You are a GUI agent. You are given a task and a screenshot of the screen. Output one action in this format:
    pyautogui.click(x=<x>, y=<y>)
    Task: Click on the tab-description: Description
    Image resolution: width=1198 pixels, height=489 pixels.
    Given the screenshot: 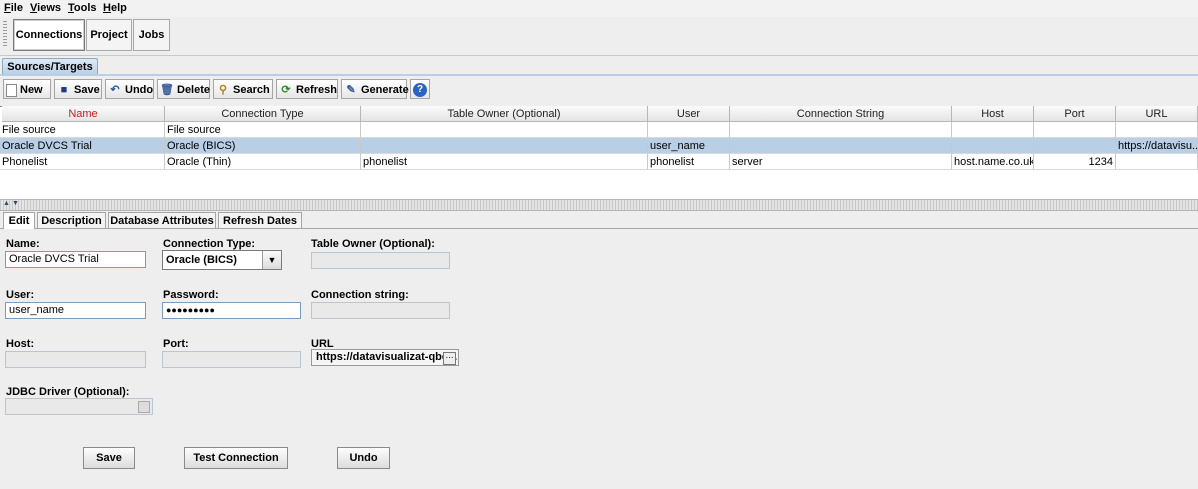 What is the action you would take?
    pyautogui.click(x=71, y=220)
    